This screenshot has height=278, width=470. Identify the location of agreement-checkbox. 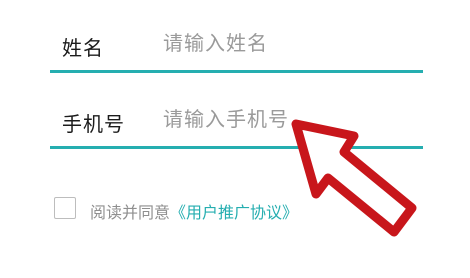
(65, 208).